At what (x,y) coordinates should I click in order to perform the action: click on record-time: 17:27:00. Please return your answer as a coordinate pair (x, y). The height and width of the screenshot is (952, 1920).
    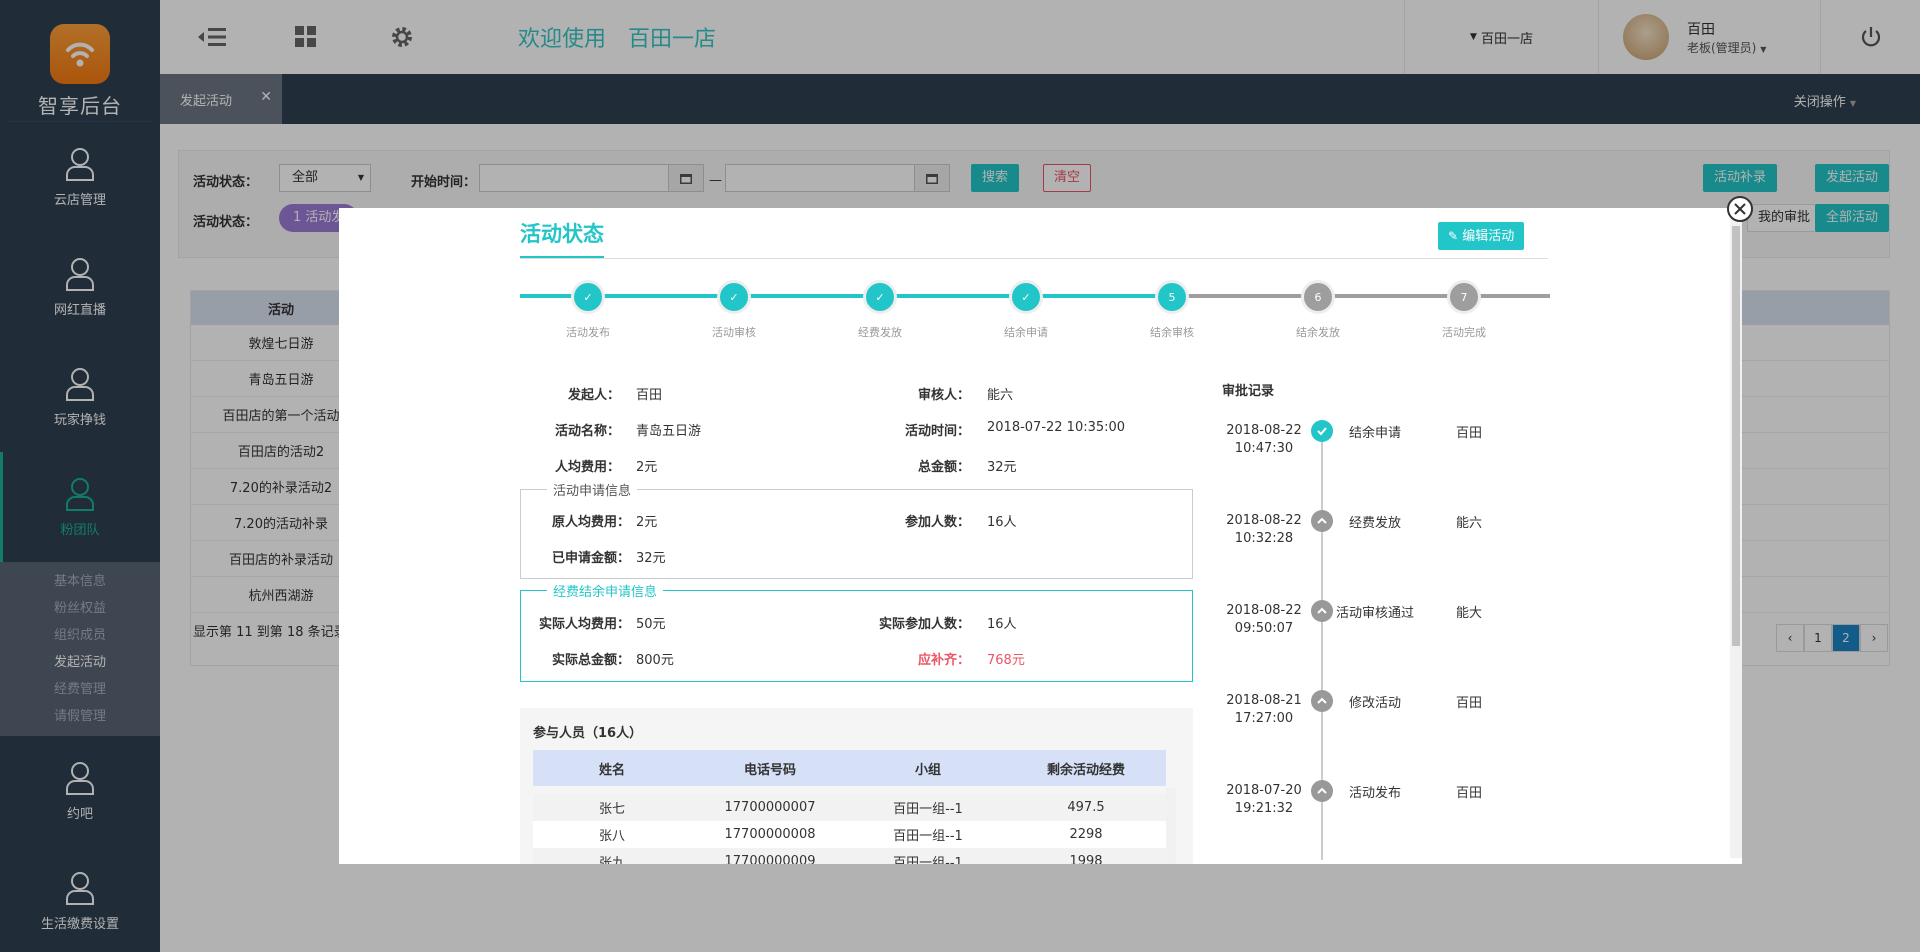
    Looking at the image, I should click on (1264, 718).